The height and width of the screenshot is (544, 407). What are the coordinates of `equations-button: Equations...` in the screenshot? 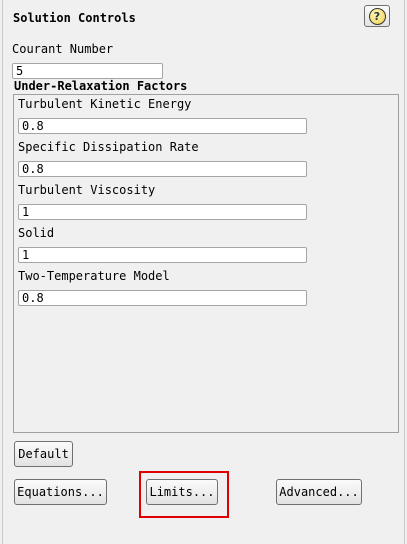 It's located at (60, 492).